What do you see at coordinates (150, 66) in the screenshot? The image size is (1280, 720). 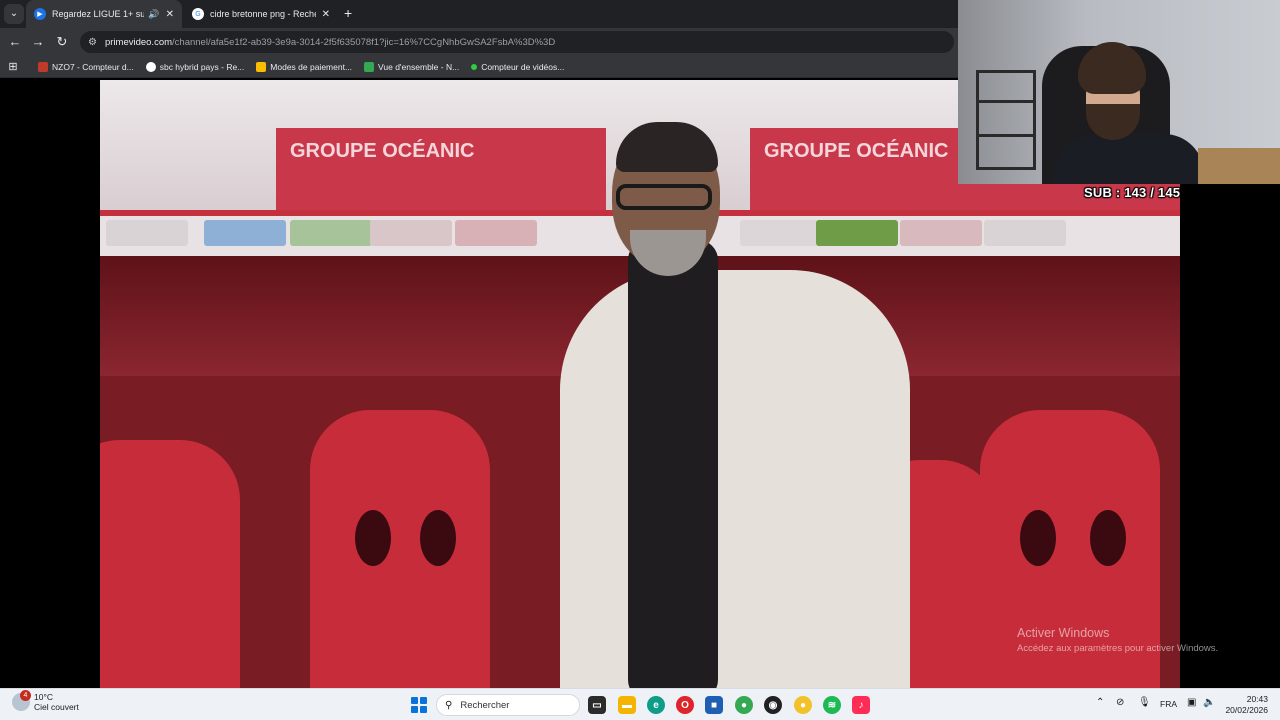 I see `google-favicon-icon` at bounding box center [150, 66].